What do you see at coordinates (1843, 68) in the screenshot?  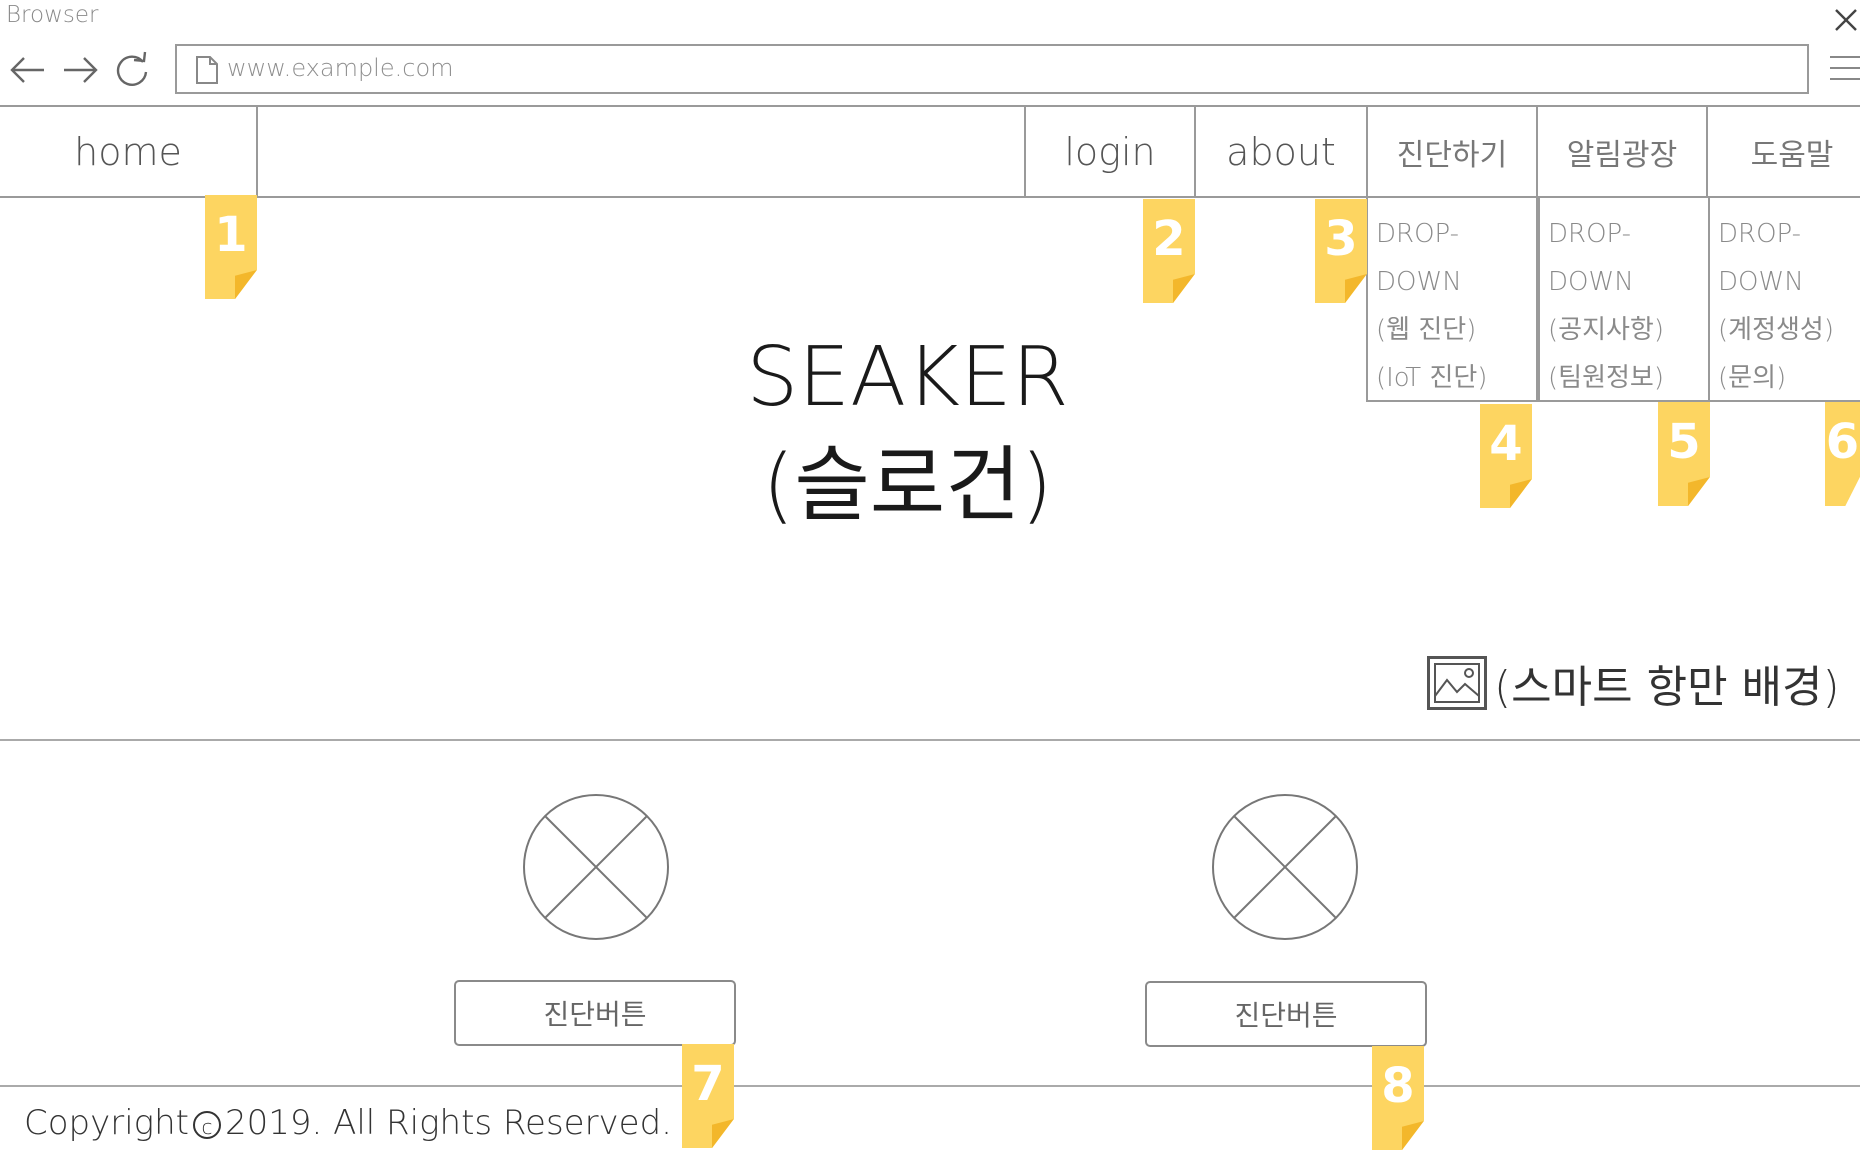 I see `hamburger-menu-icon` at bounding box center [1843, 68].